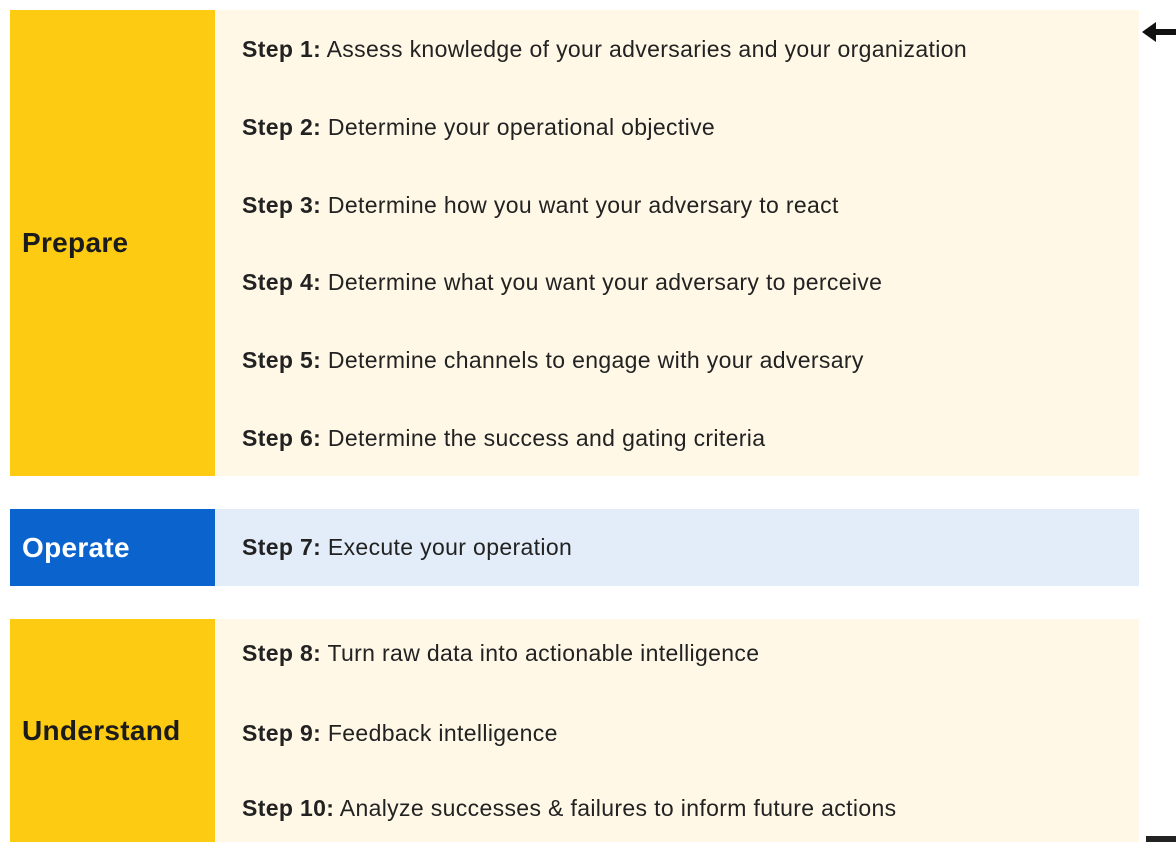 This screenshot has width=1176, height=842. What do you see at coordinates (282, 653) in the screenshot?
I see `step-number: Step 8:` at bounding box center [282, 653].